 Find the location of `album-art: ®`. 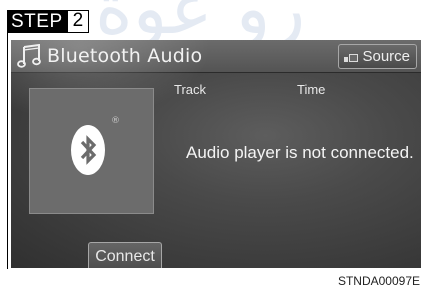

album-art: ® is located at coordinates (91, 151).